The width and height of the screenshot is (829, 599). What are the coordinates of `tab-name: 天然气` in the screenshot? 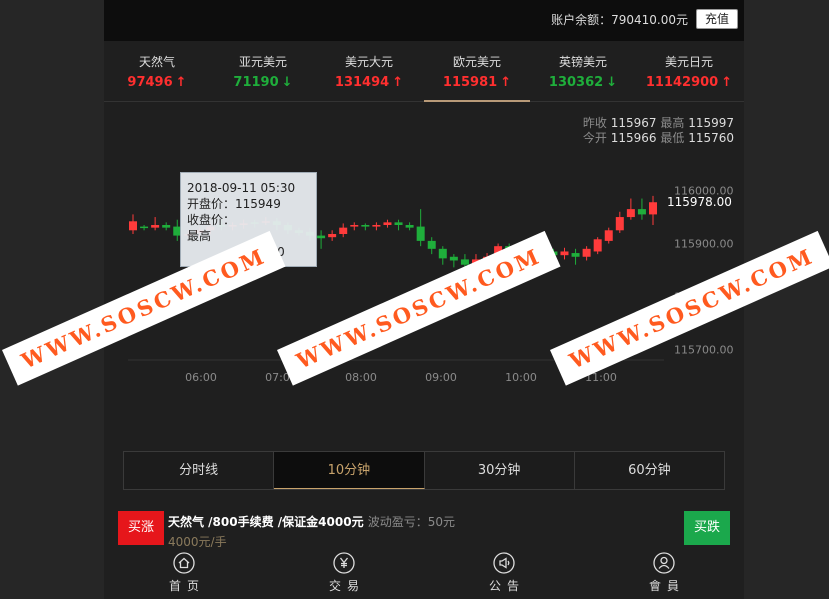 It's located at (156, 62).